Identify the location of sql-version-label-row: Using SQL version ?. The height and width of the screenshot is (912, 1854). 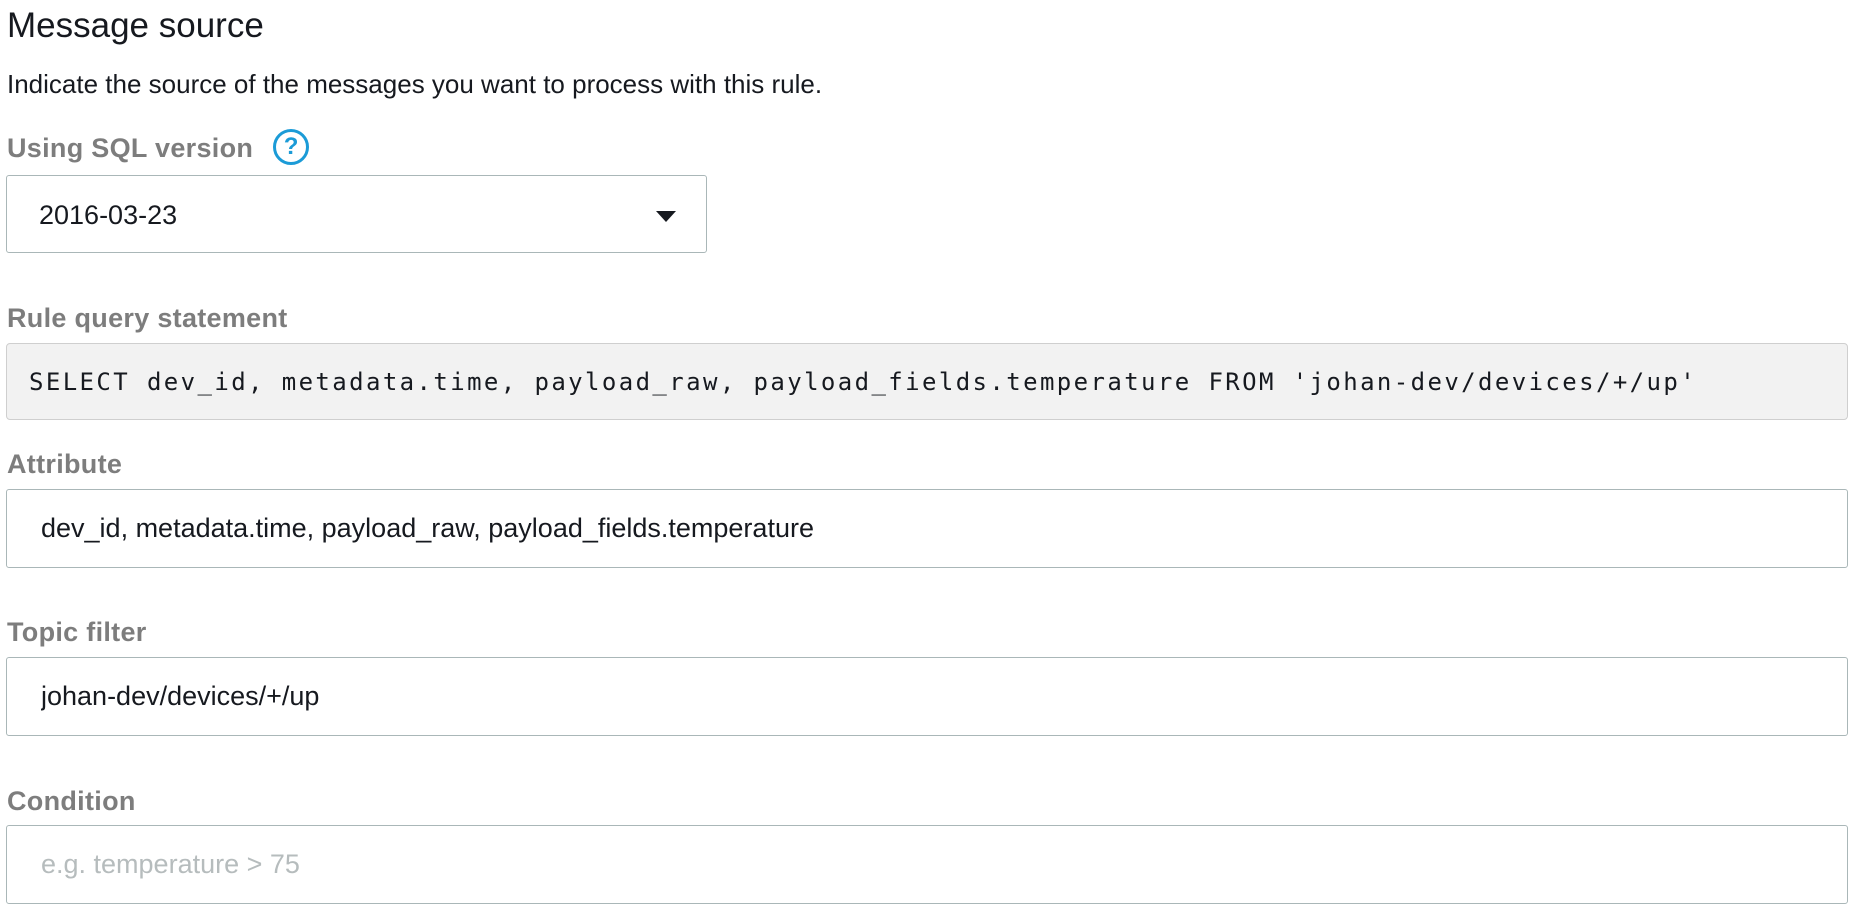
(158, 147).